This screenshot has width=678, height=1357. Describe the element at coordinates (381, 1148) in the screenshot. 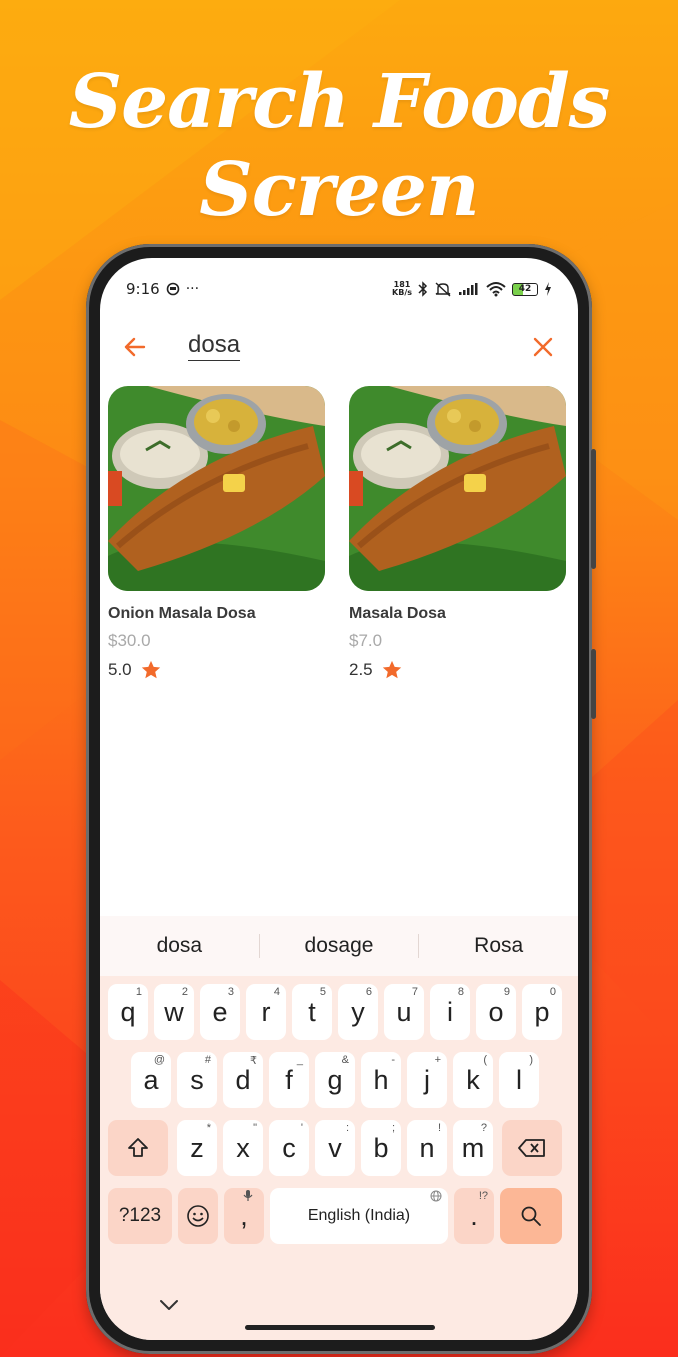

I see `key-b: b;` at that location.